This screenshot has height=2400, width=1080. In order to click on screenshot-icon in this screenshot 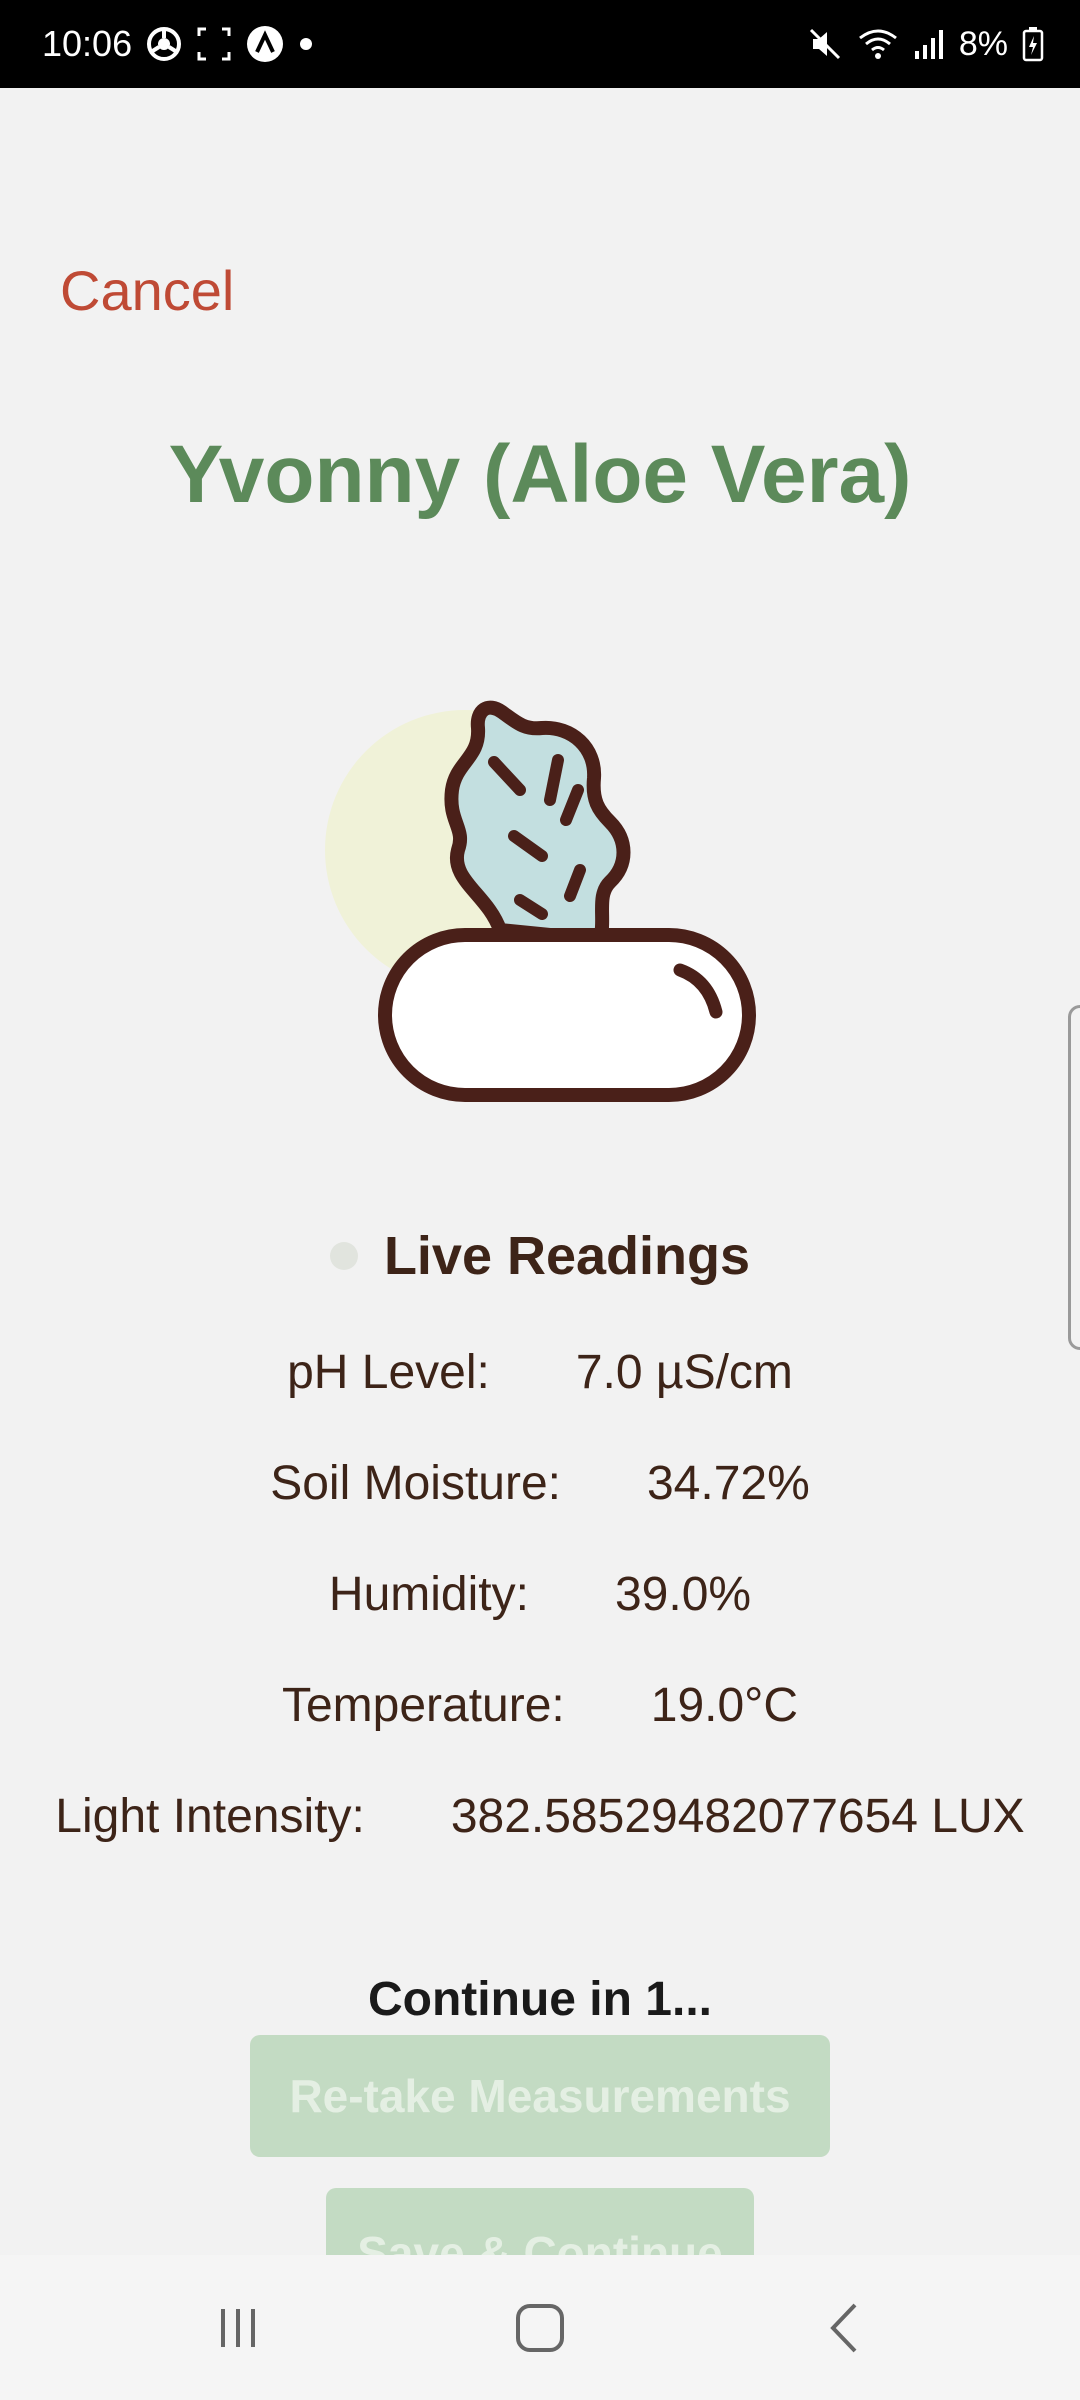, I will do `click(214, 44)`.